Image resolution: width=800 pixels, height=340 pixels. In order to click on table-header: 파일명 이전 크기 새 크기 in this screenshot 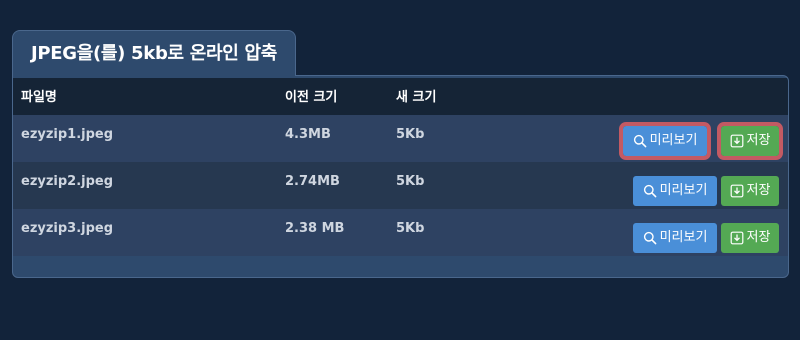, I will do `click(400, 96)`.